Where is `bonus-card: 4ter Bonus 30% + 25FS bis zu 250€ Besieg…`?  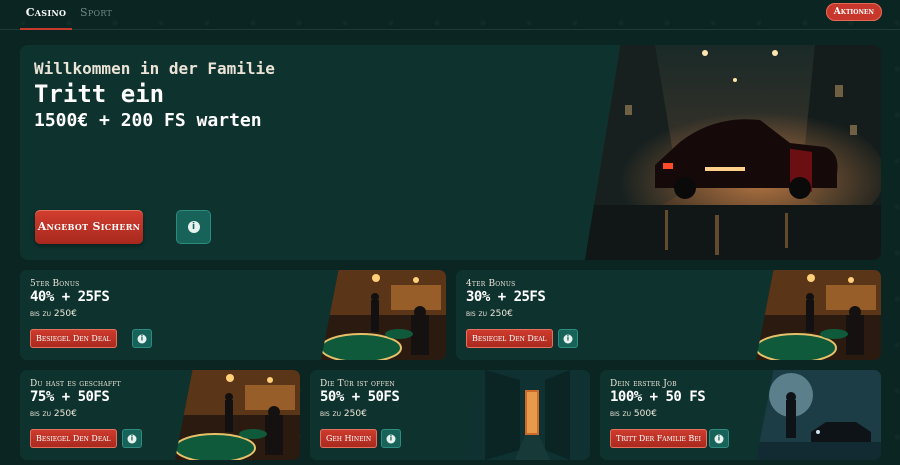
bonus-card: 4ter Bonus 30% + 25FS bis zu 250€ Besieg… is located at coordinates (668, 315).